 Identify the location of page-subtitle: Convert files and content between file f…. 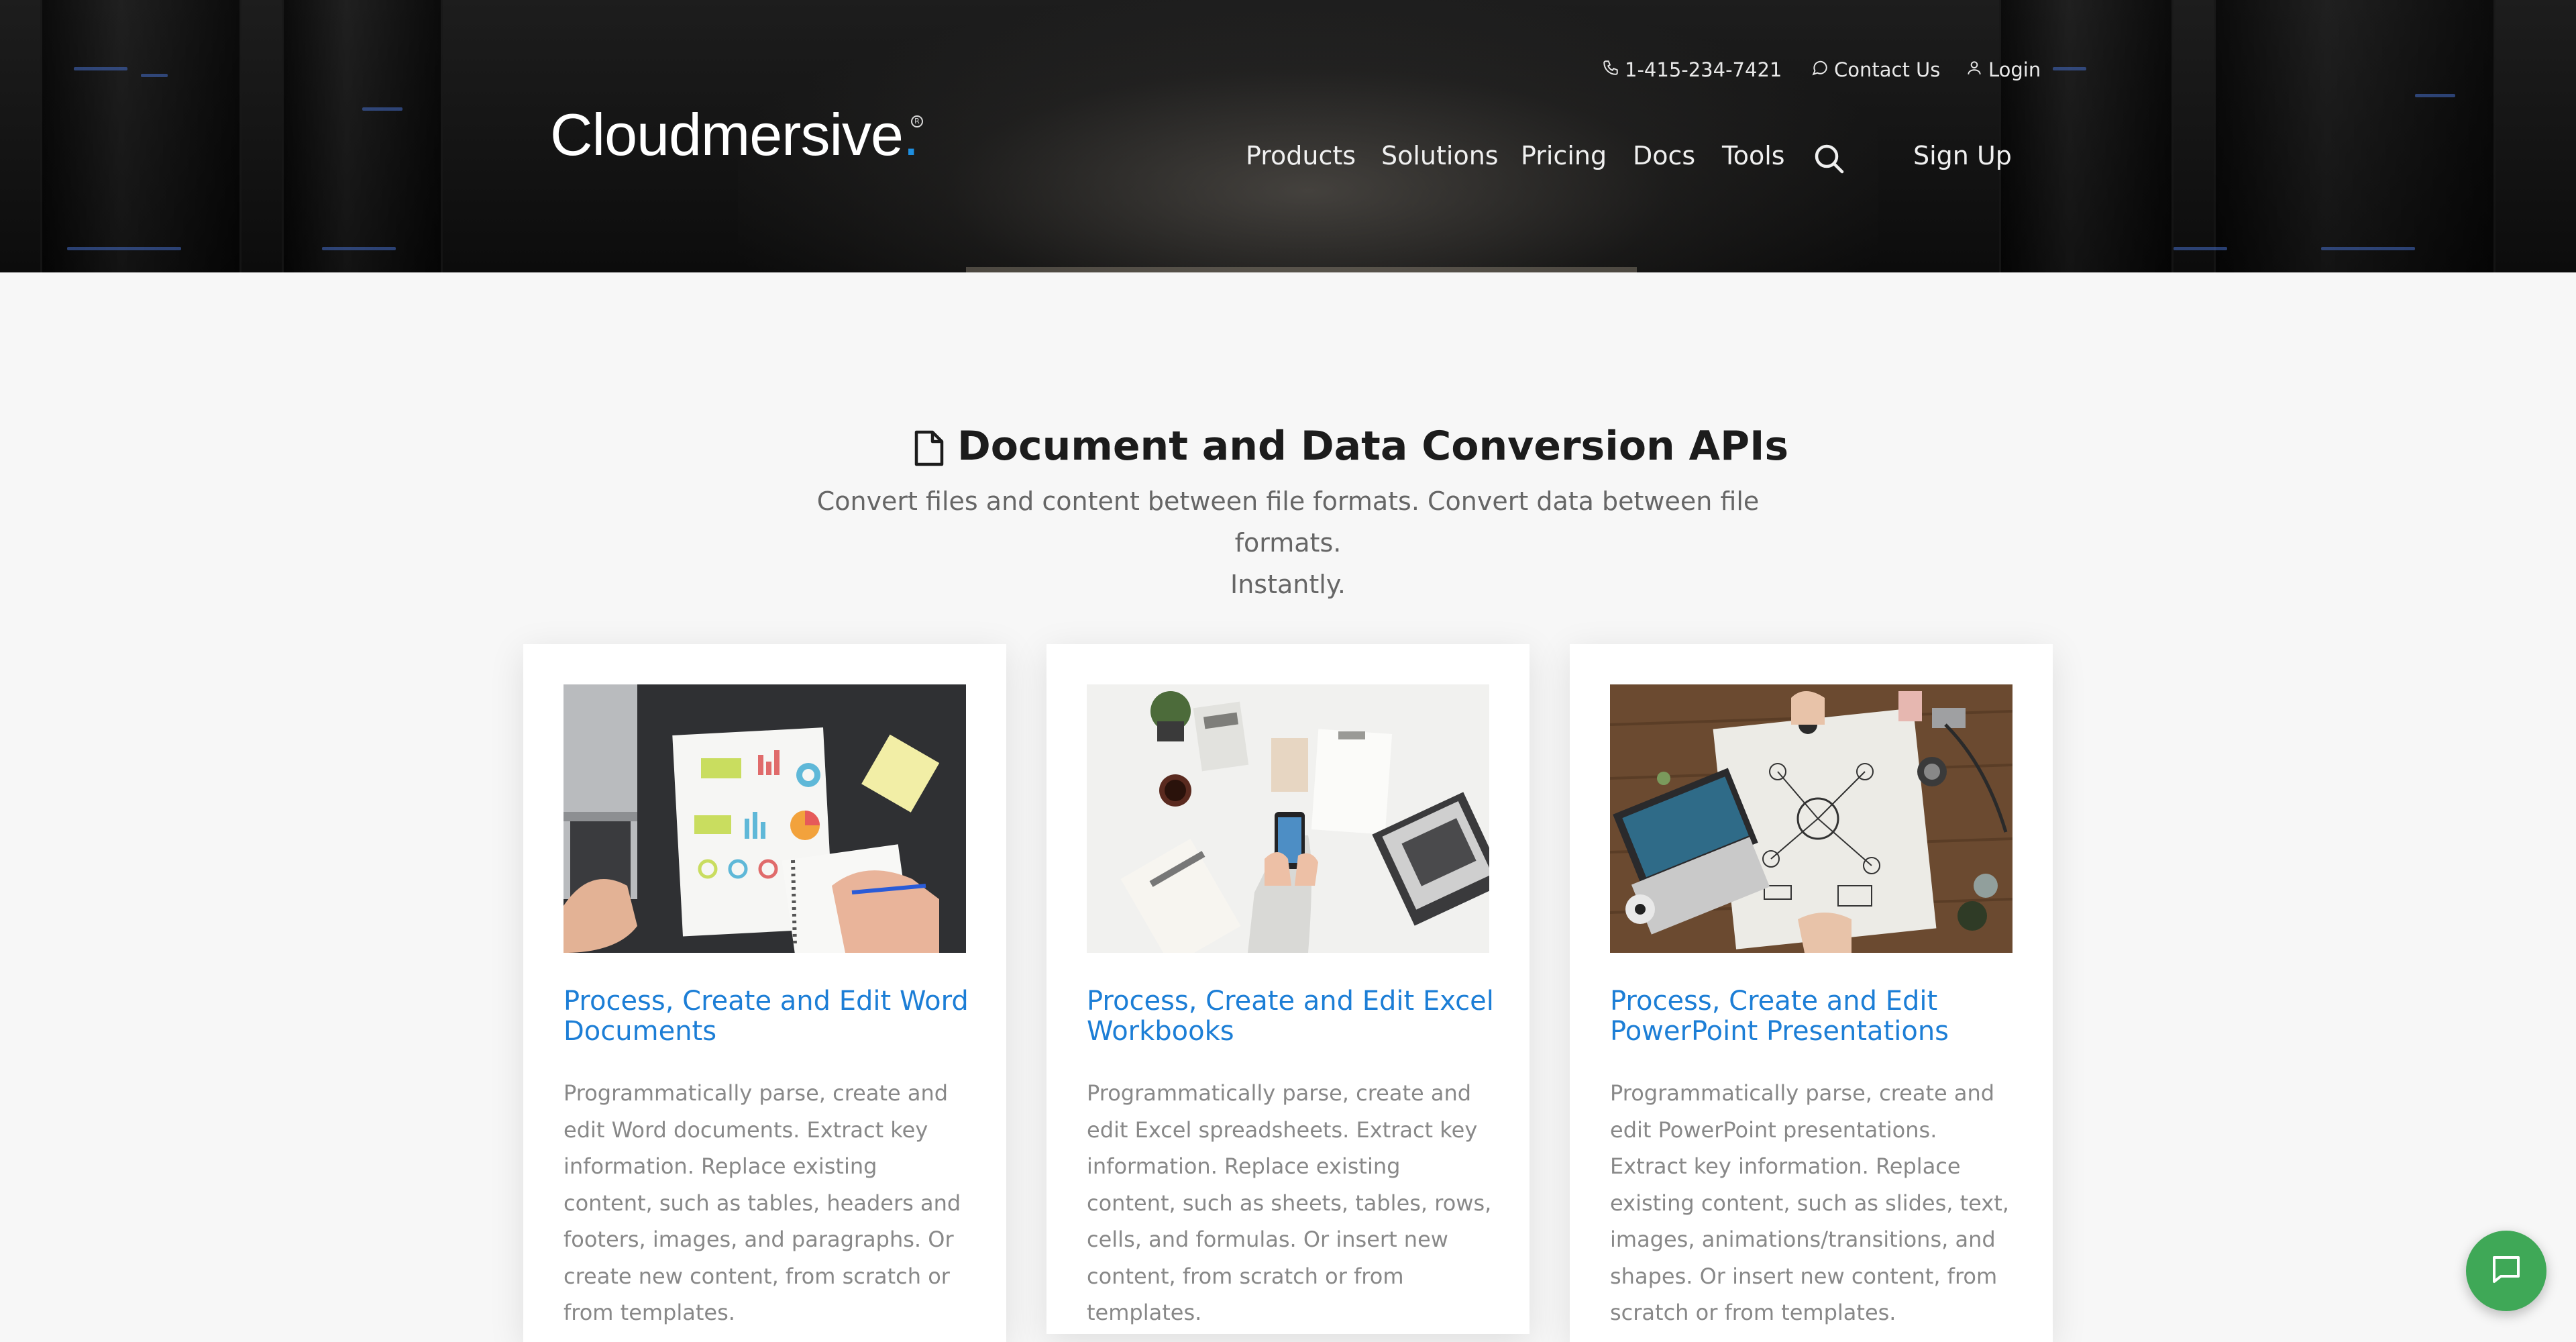
(1288, 543).